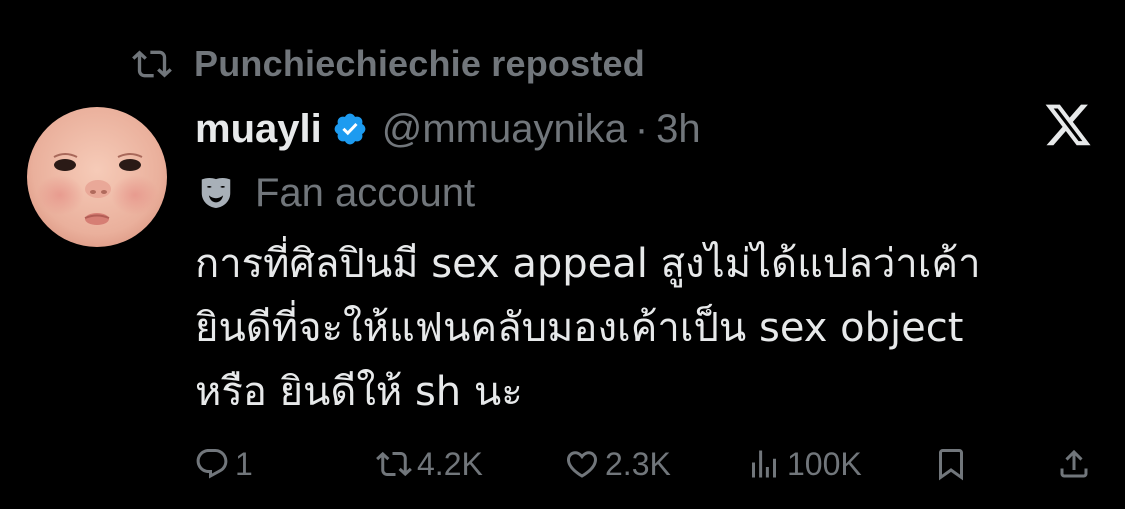 The height and width of the screenshot is (509, 1125). Describe the element at coordinates (365, 192) in the screenshot. I see `account-label-text: Fan account` at that location.